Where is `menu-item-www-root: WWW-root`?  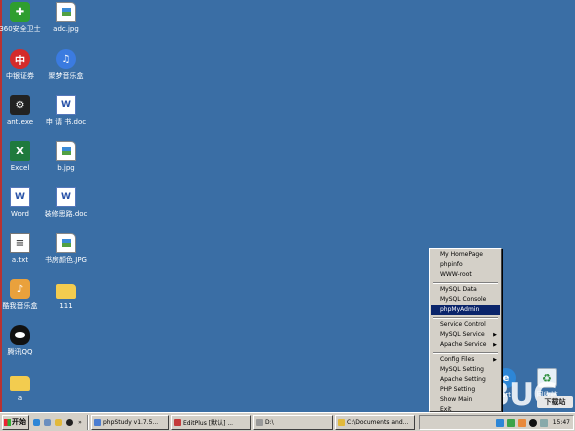 menu-item-www-root: WWW-root is located at coordinates (465, 275).